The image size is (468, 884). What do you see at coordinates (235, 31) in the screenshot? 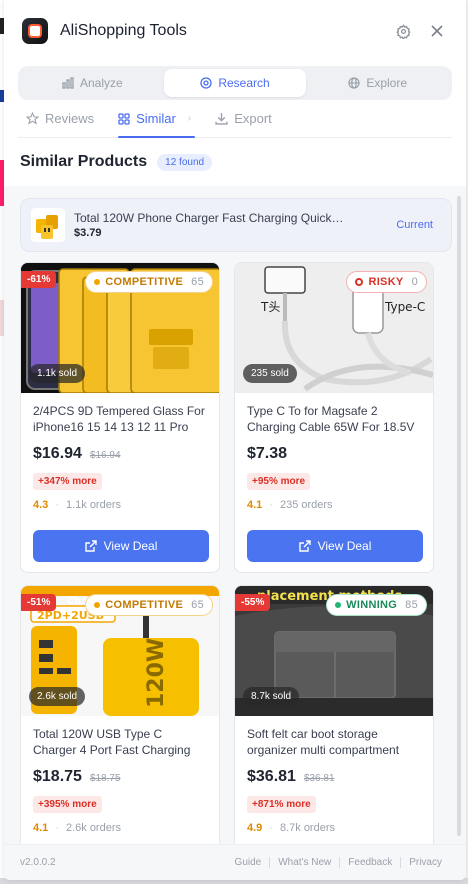
I see `panel-header: AliShopping Tools` at bounding box center [235, 31].